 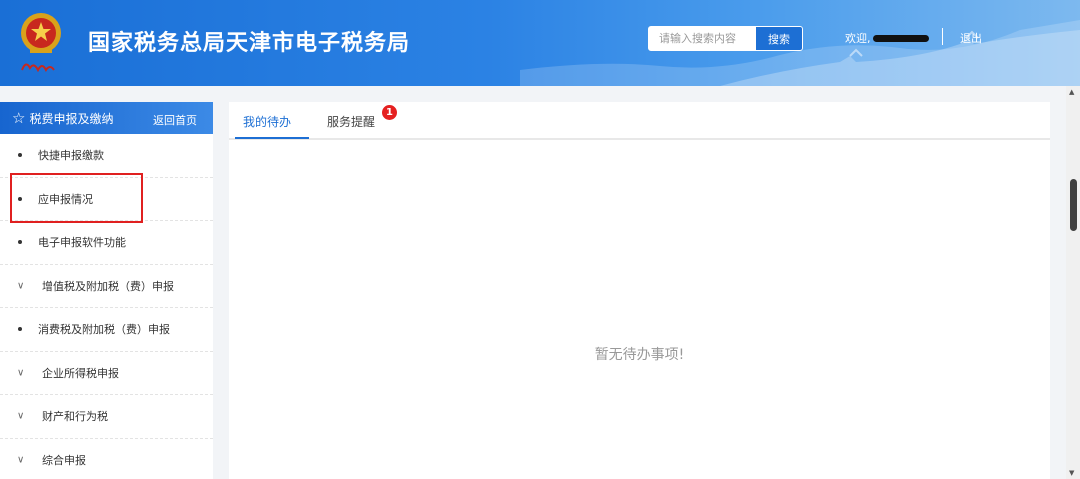 What do you see at coordinates (64, 460) in the screenshot?
I see `sidebar-item-label: 综合申报` at bounding box center [64, 460].